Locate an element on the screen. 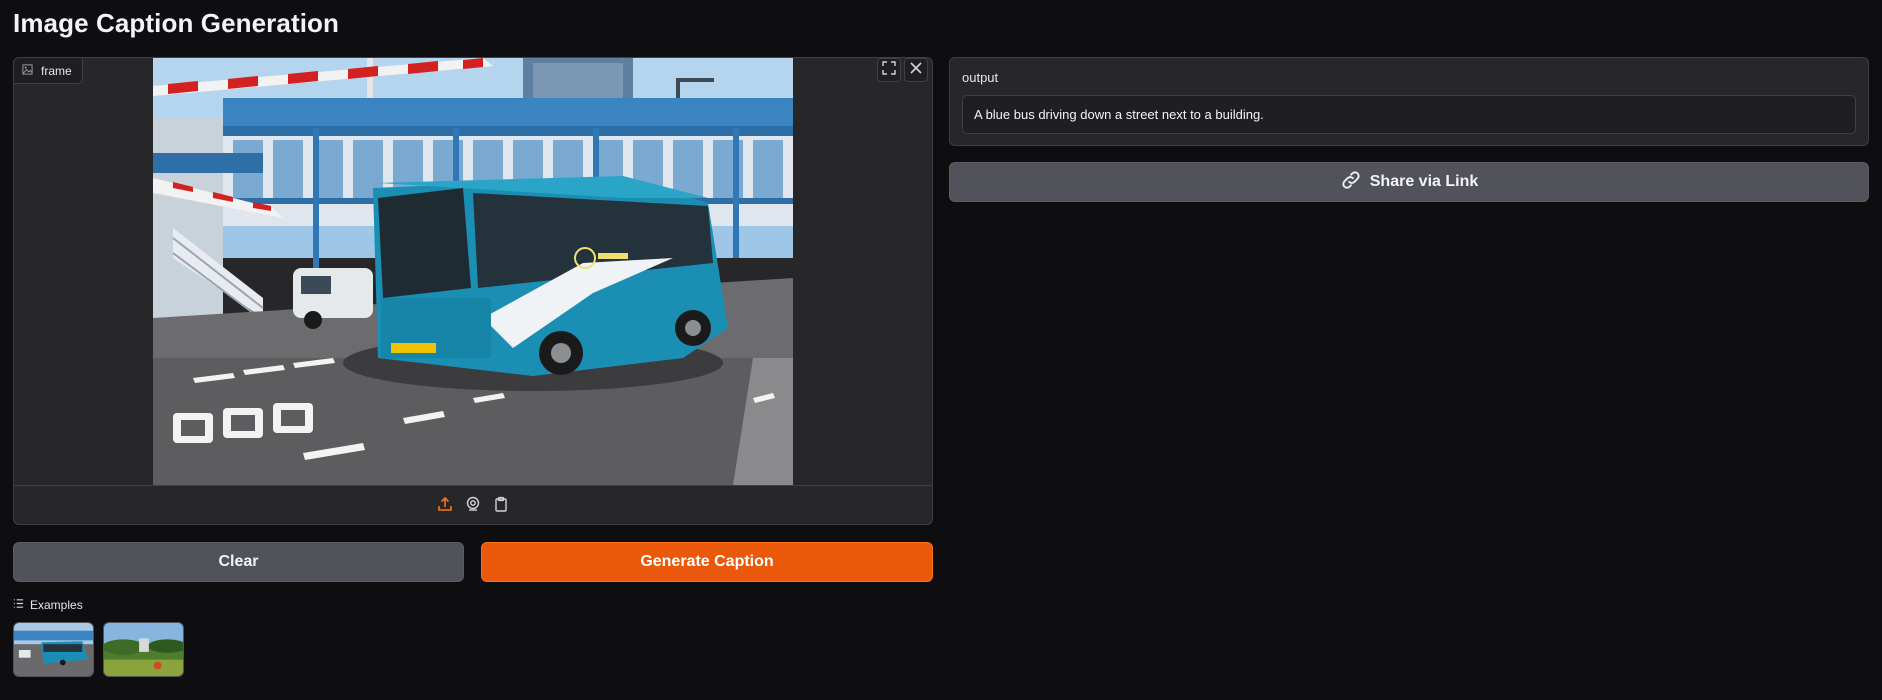 Image resolution: width=1882 pixels, height=700 pixels. image-input-label: frame is located at coordinates (48, 71).